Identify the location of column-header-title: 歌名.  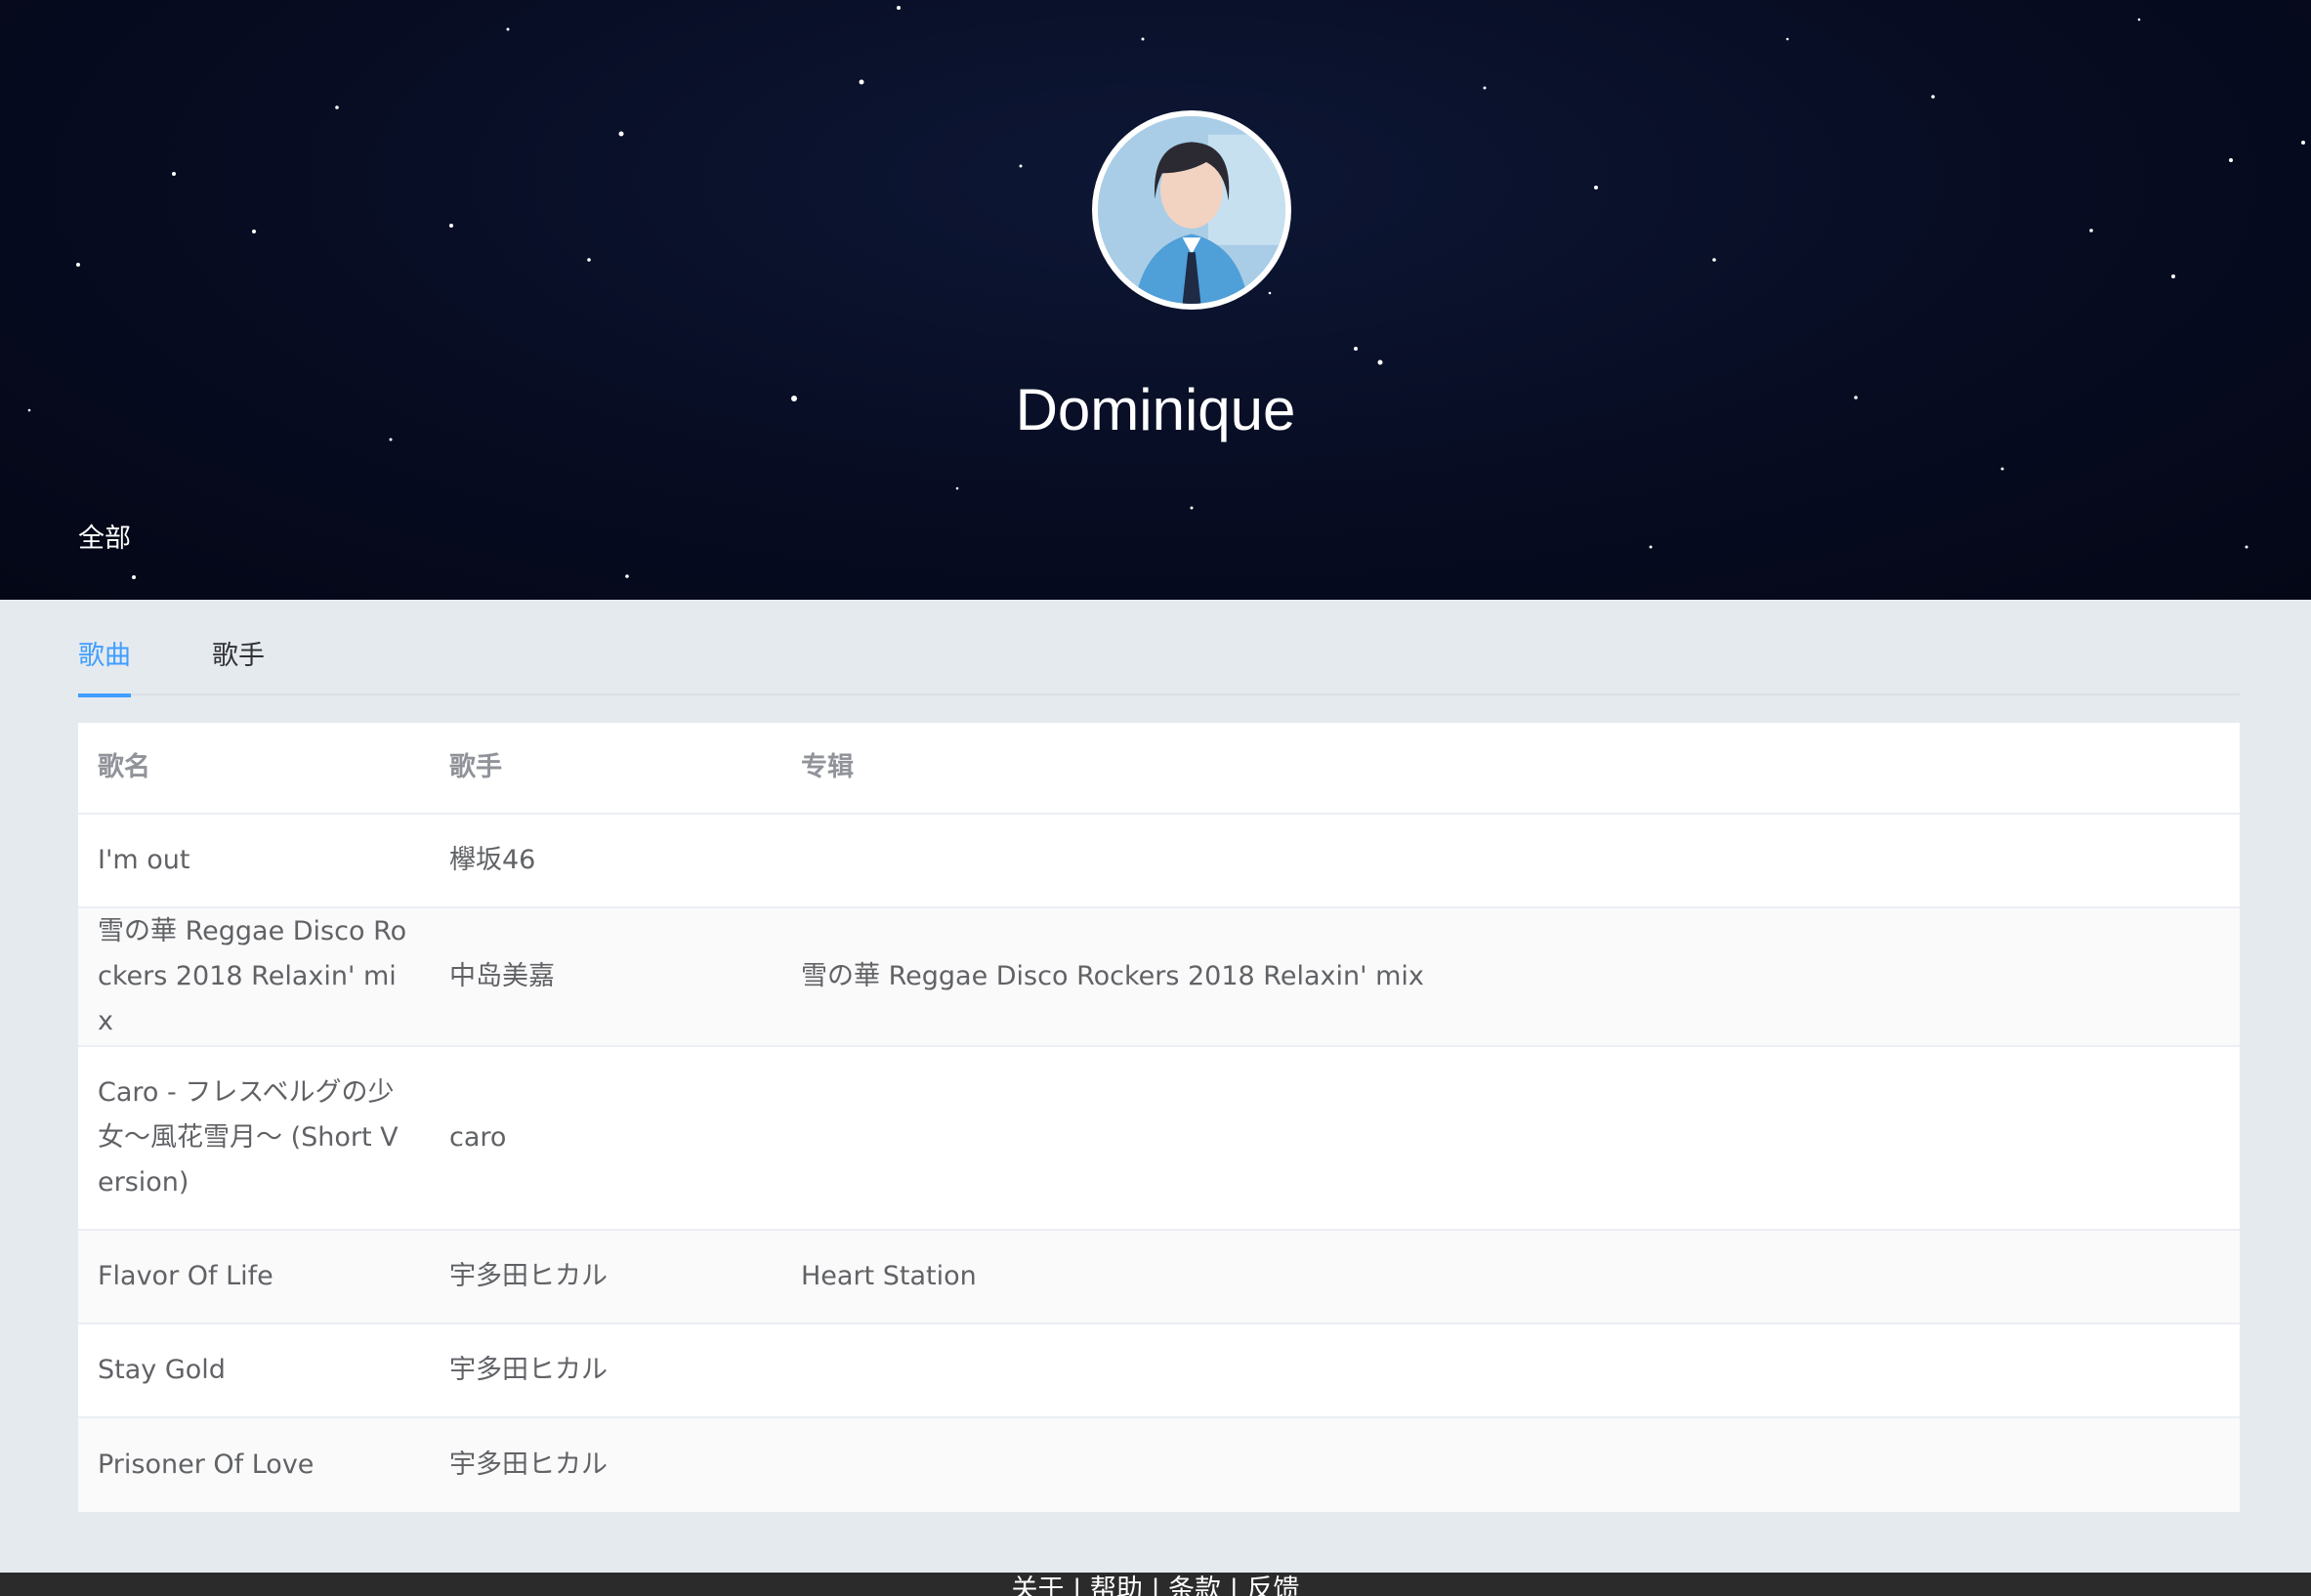
(254, 767).